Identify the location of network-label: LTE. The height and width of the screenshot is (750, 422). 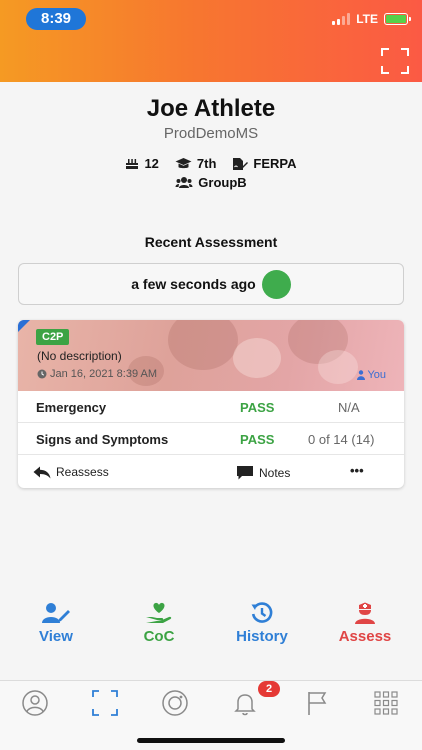
(367, 19).